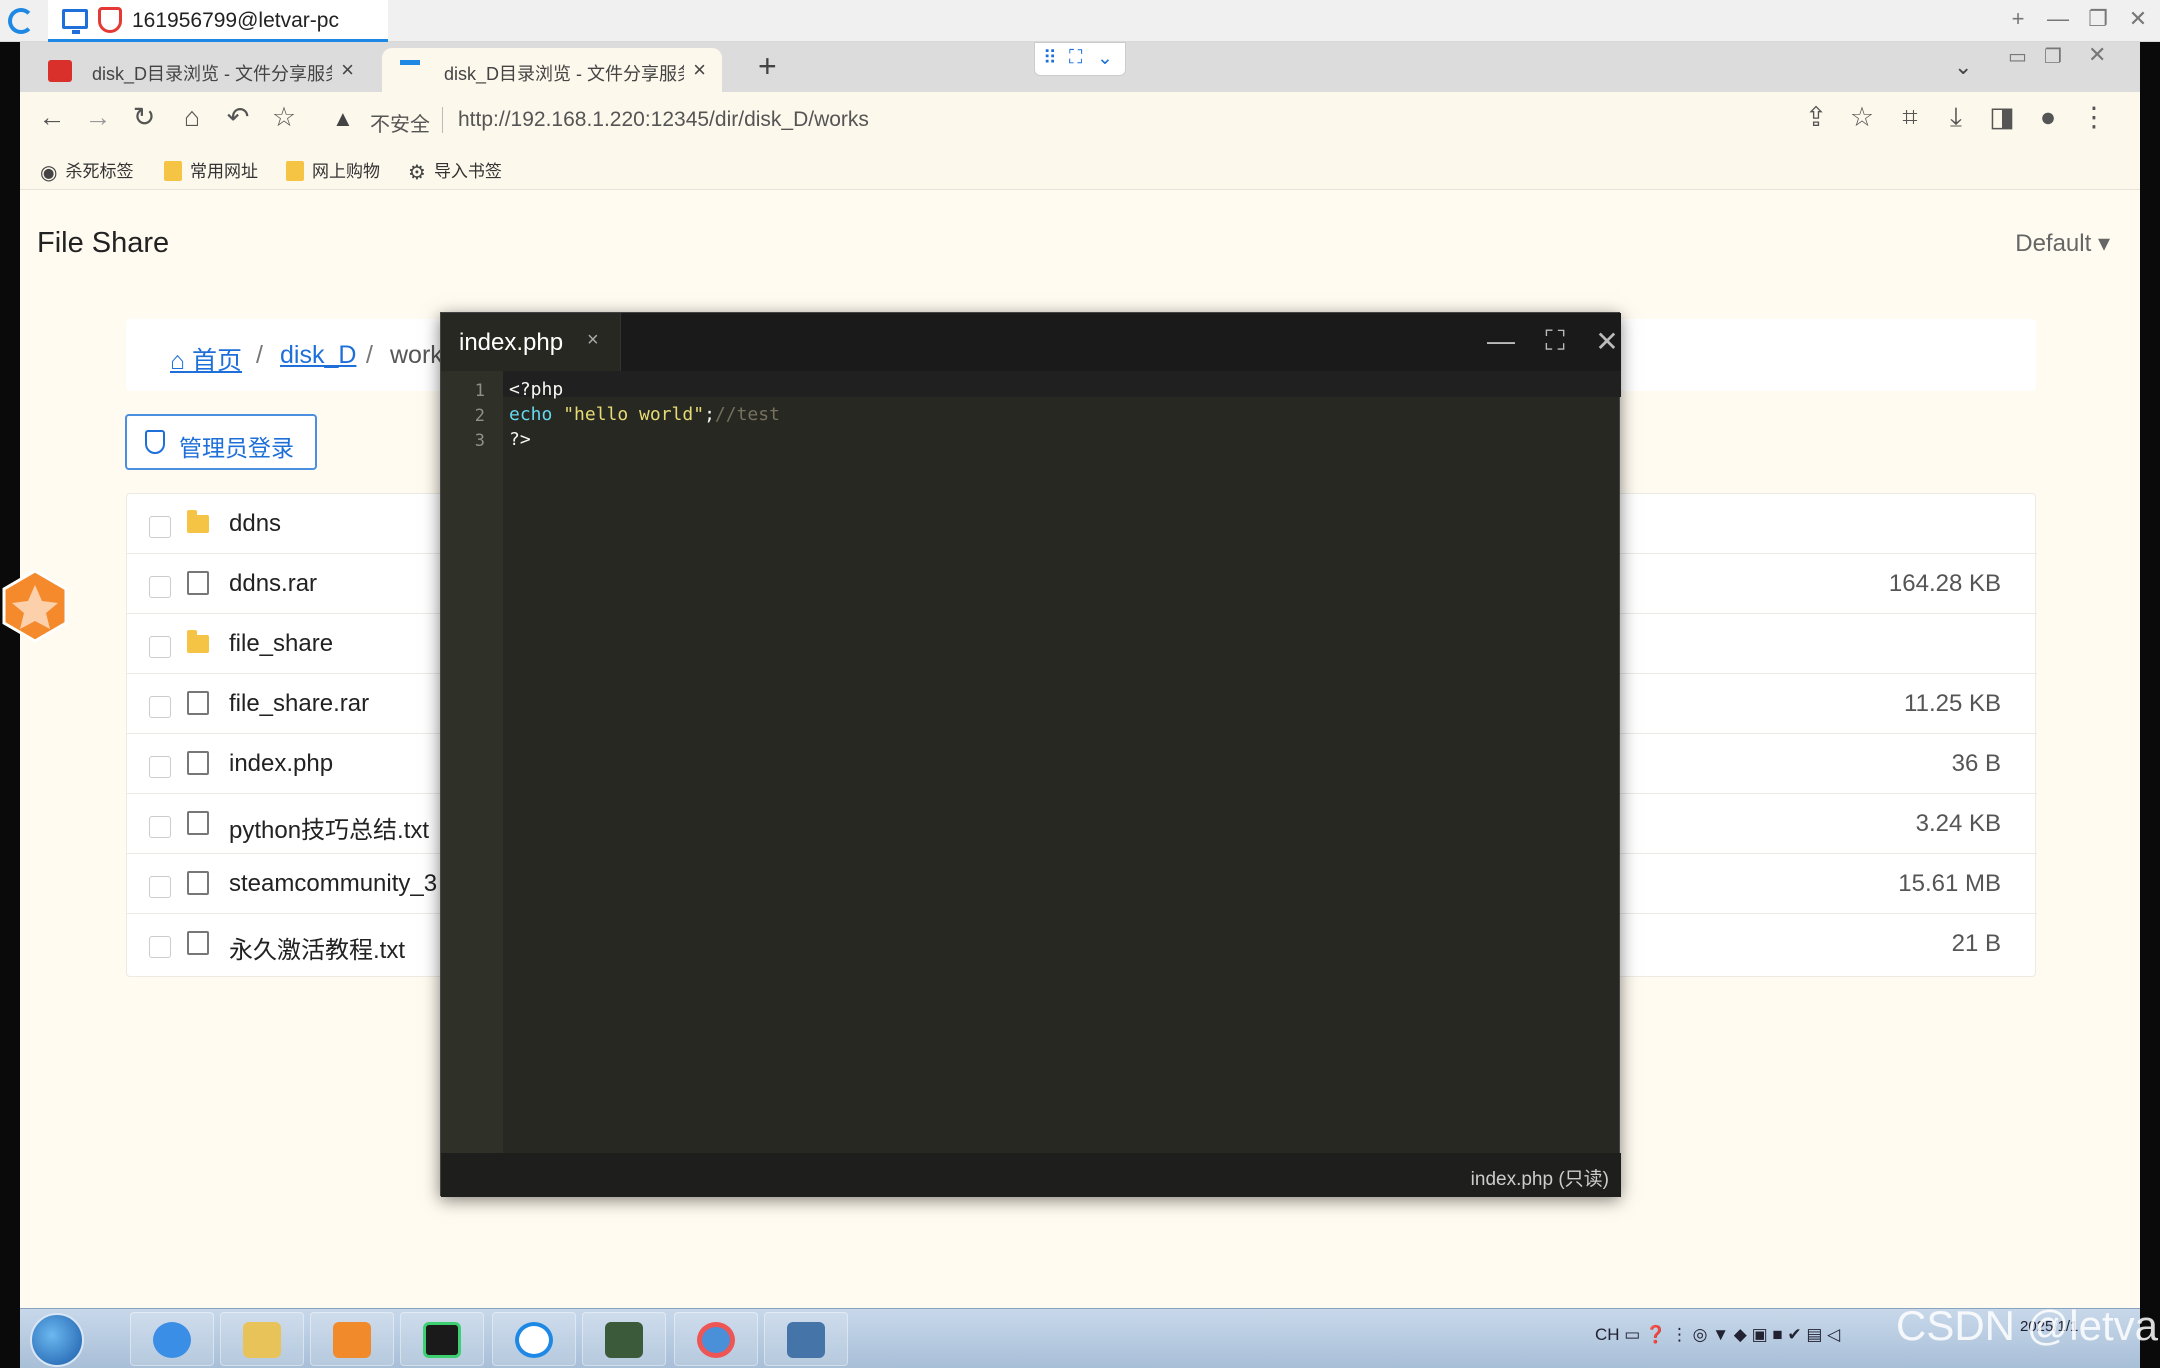 The width and height of the screenshot is (2160, 1368). I want to click on profile-icon: ●, so click(2048, 117).